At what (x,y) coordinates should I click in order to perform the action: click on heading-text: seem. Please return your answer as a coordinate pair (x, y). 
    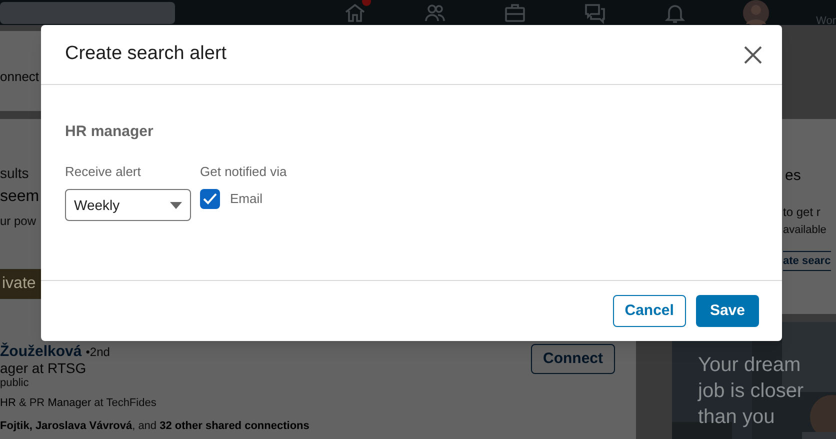
    Looking at the image, I should click on (20, 196).